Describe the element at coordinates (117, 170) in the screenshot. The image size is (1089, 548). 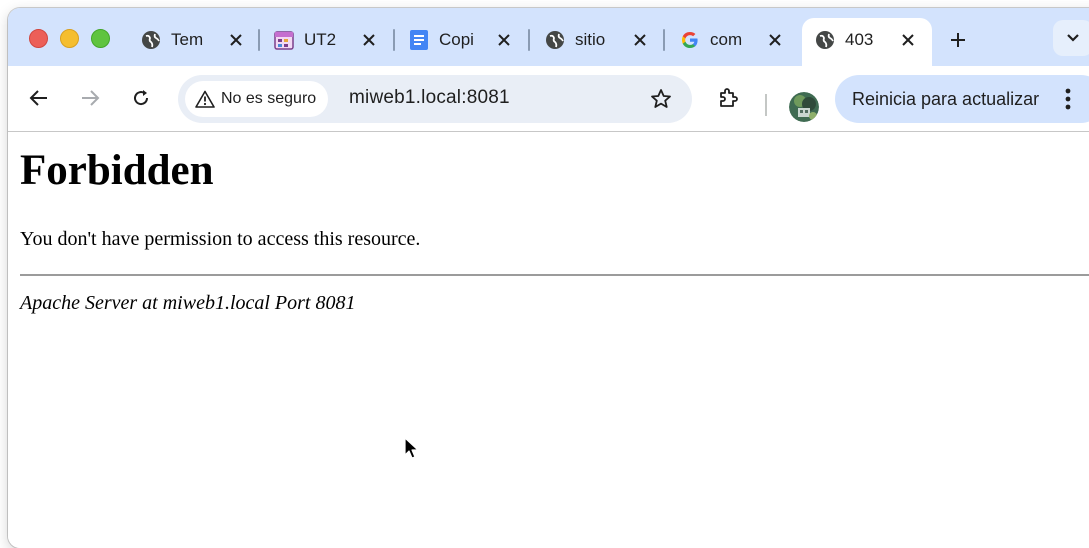
I see `page-heading: Forbidden` at that location.